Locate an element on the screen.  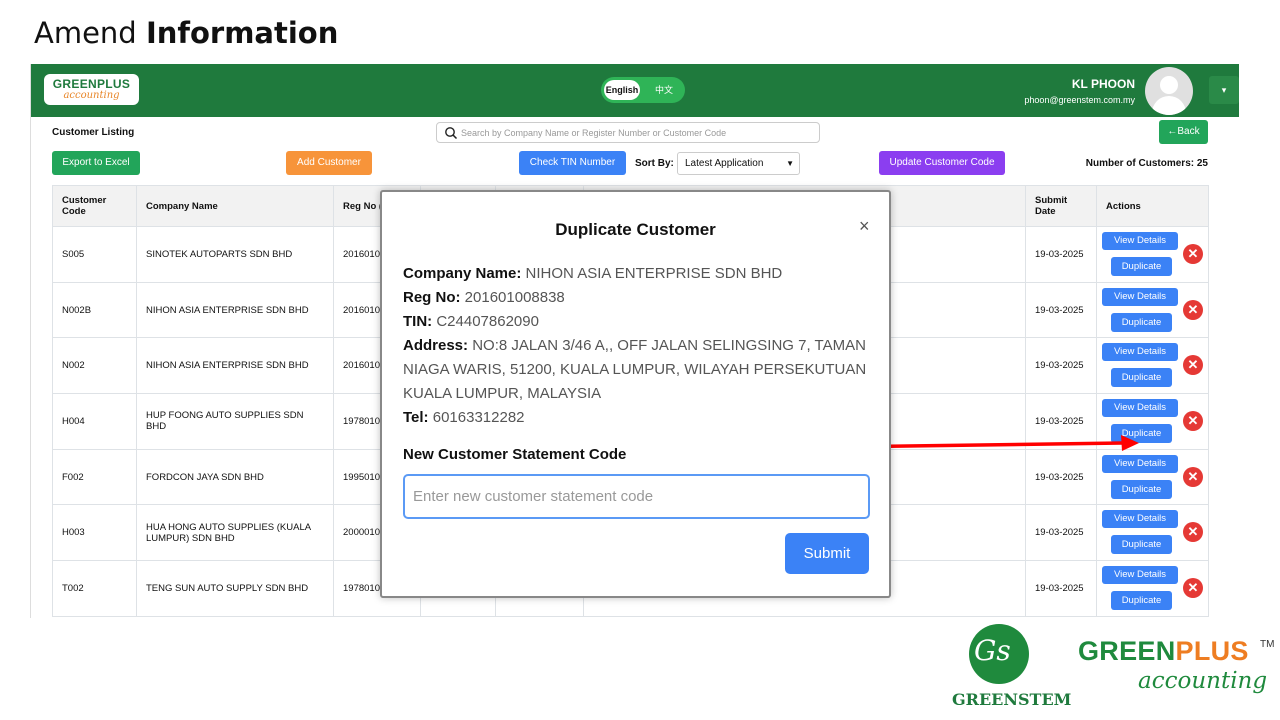
info-tel-label: Tel: is located at coordinates (416, 417).